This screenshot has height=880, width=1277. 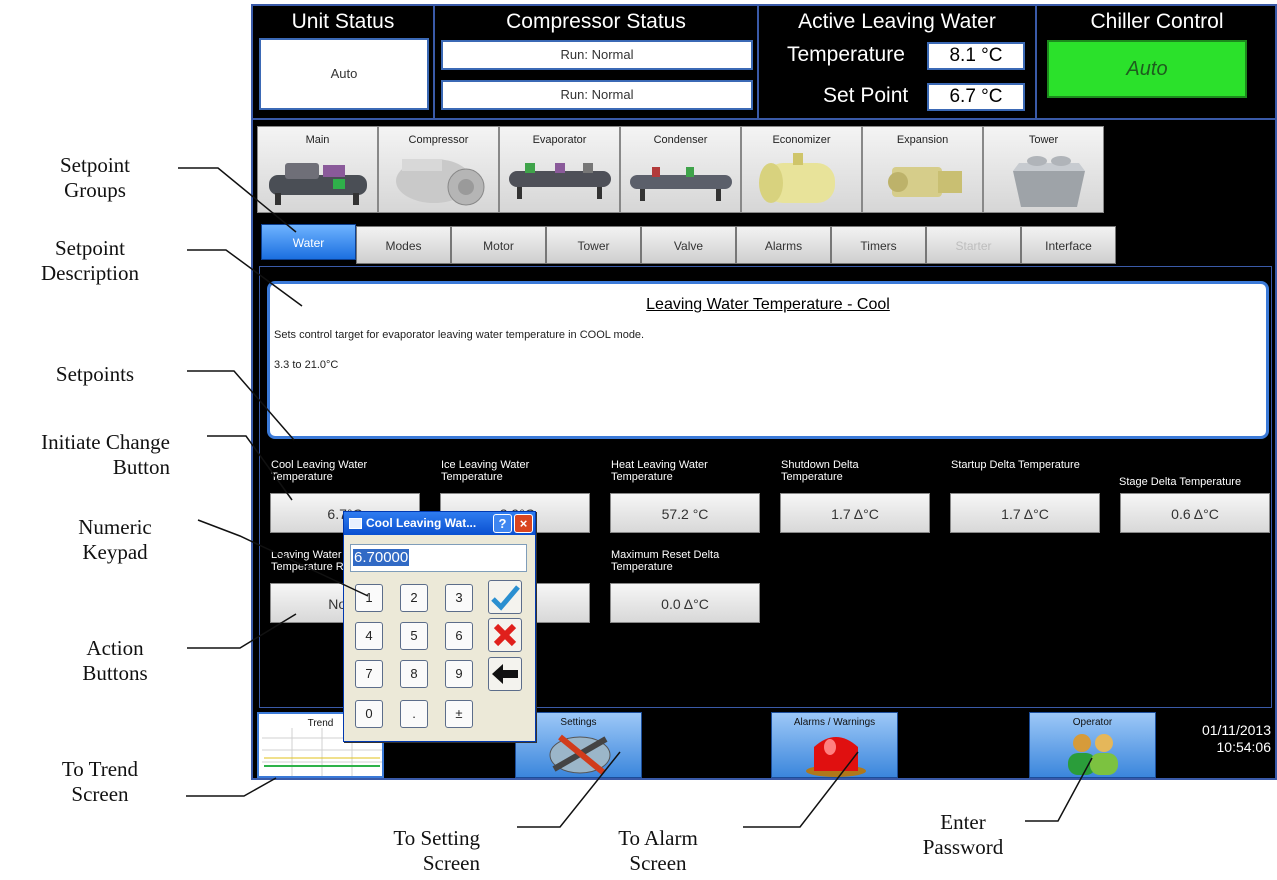 I want to click on component-compressor-button: Compressor, so click(x=438, y=169).